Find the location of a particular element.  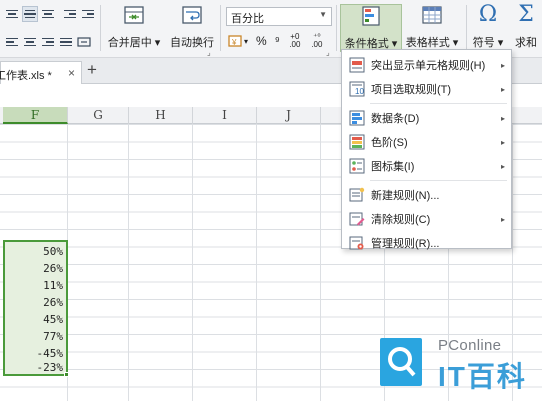

autosum-button: Σ 求和 is located at coordinates (526, 28).